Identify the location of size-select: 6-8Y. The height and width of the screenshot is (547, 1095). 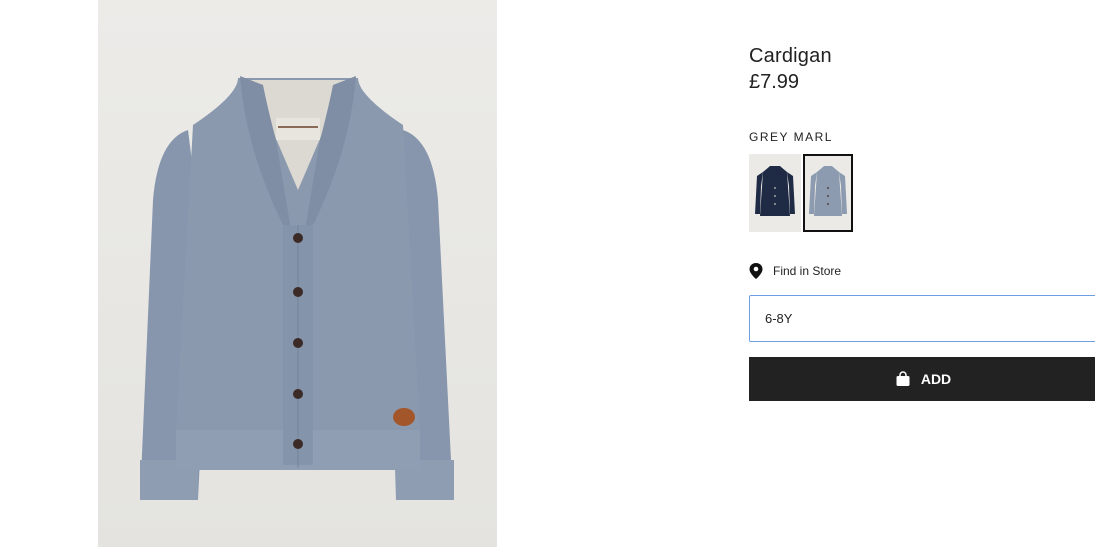
(922, 318).